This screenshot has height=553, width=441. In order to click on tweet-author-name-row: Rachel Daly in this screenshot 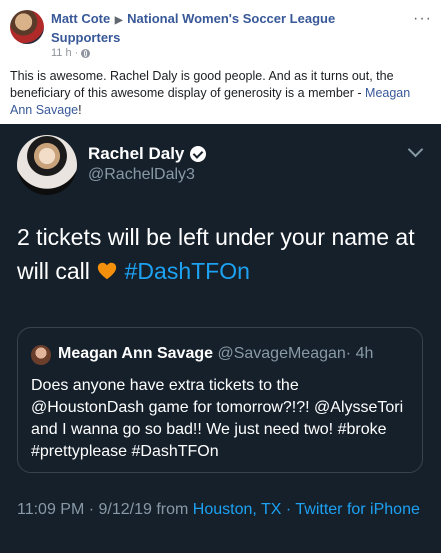, I will do `click(147, 154)`.